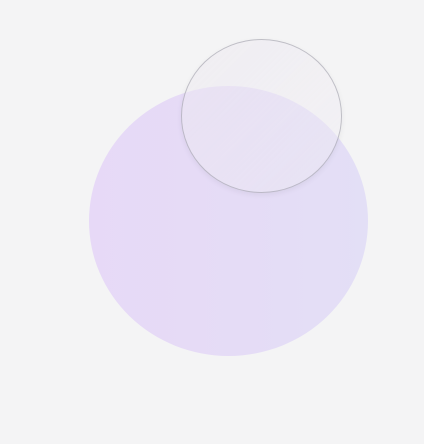 The height and width of the screenshot is (444, 424). What do you see at coordinates (261, 116) in the screenshot?
I see `small-glass-circle` at bounding box center [261, 116].